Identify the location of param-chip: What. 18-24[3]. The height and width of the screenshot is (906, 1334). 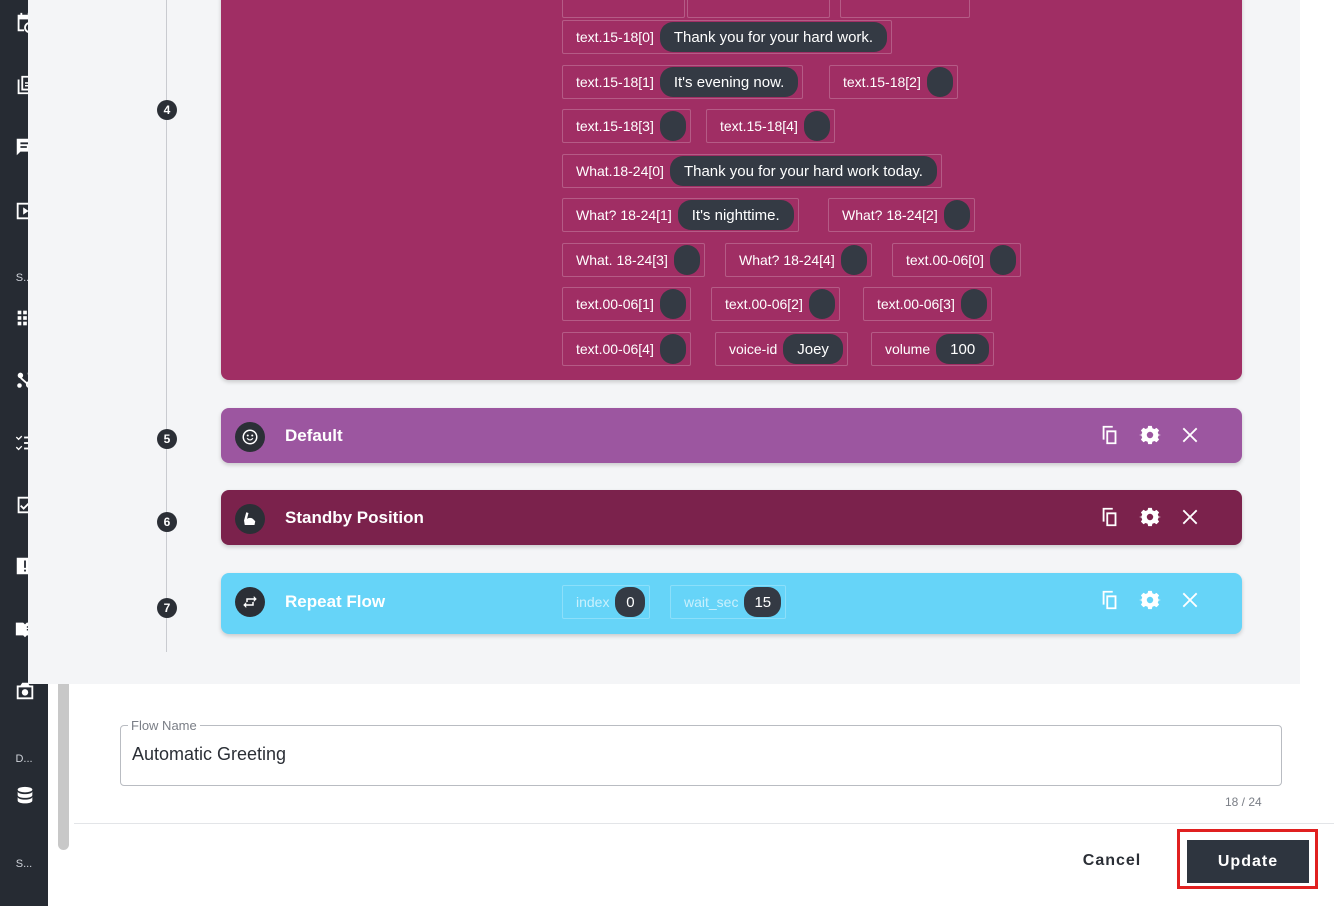
(633, 260).